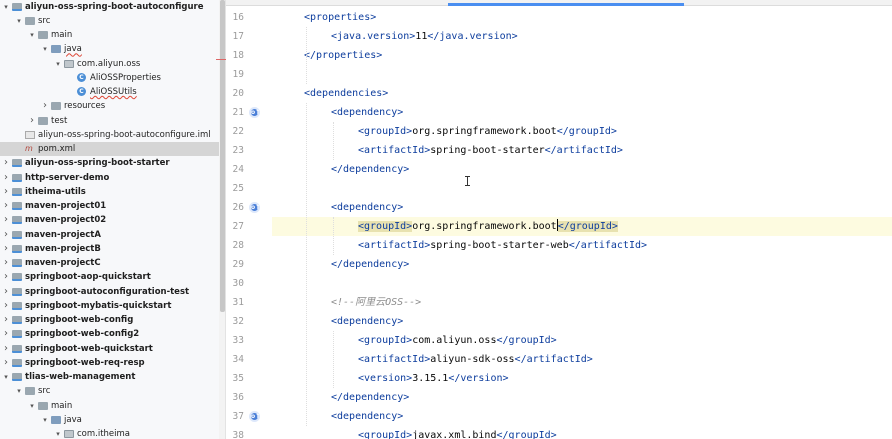 The image size is (892, 439). What do you see at coordinates (582, 302) in the screenshot?
I see `code-line: <!--阿里云OSS-->` at bounding box center [582, 302].